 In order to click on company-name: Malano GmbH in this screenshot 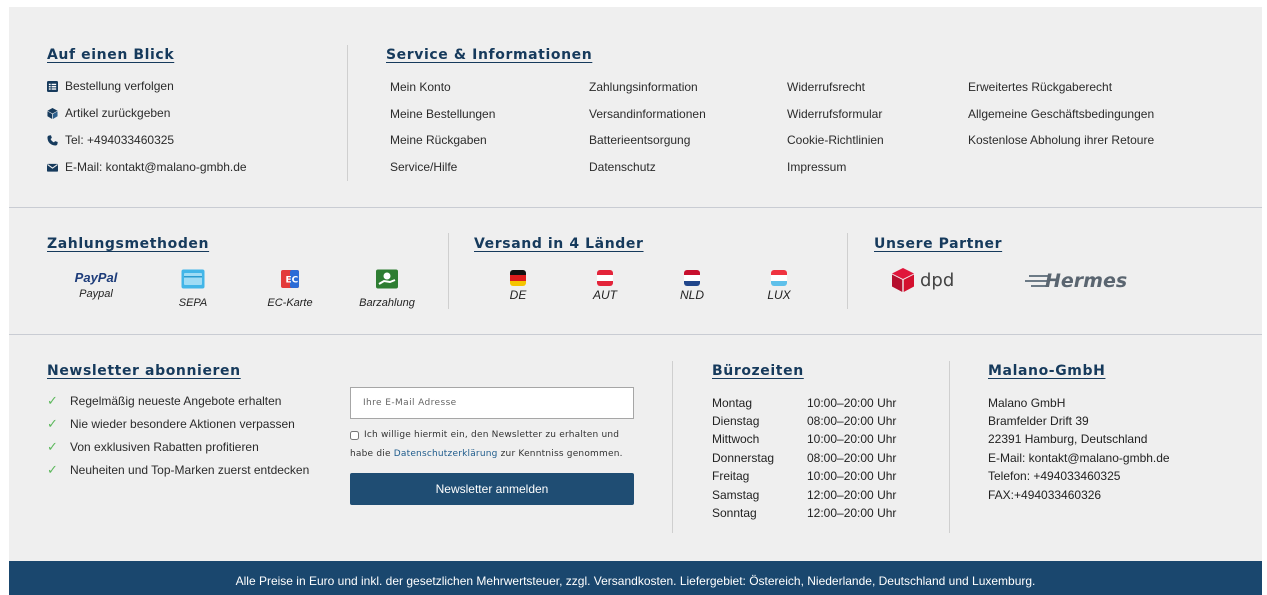, I will do `click(1027, 403)`.